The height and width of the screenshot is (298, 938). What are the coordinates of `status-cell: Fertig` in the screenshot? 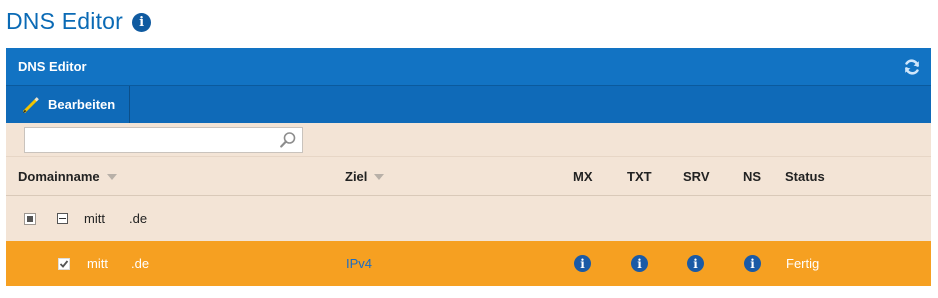 It's located at (802, 263).